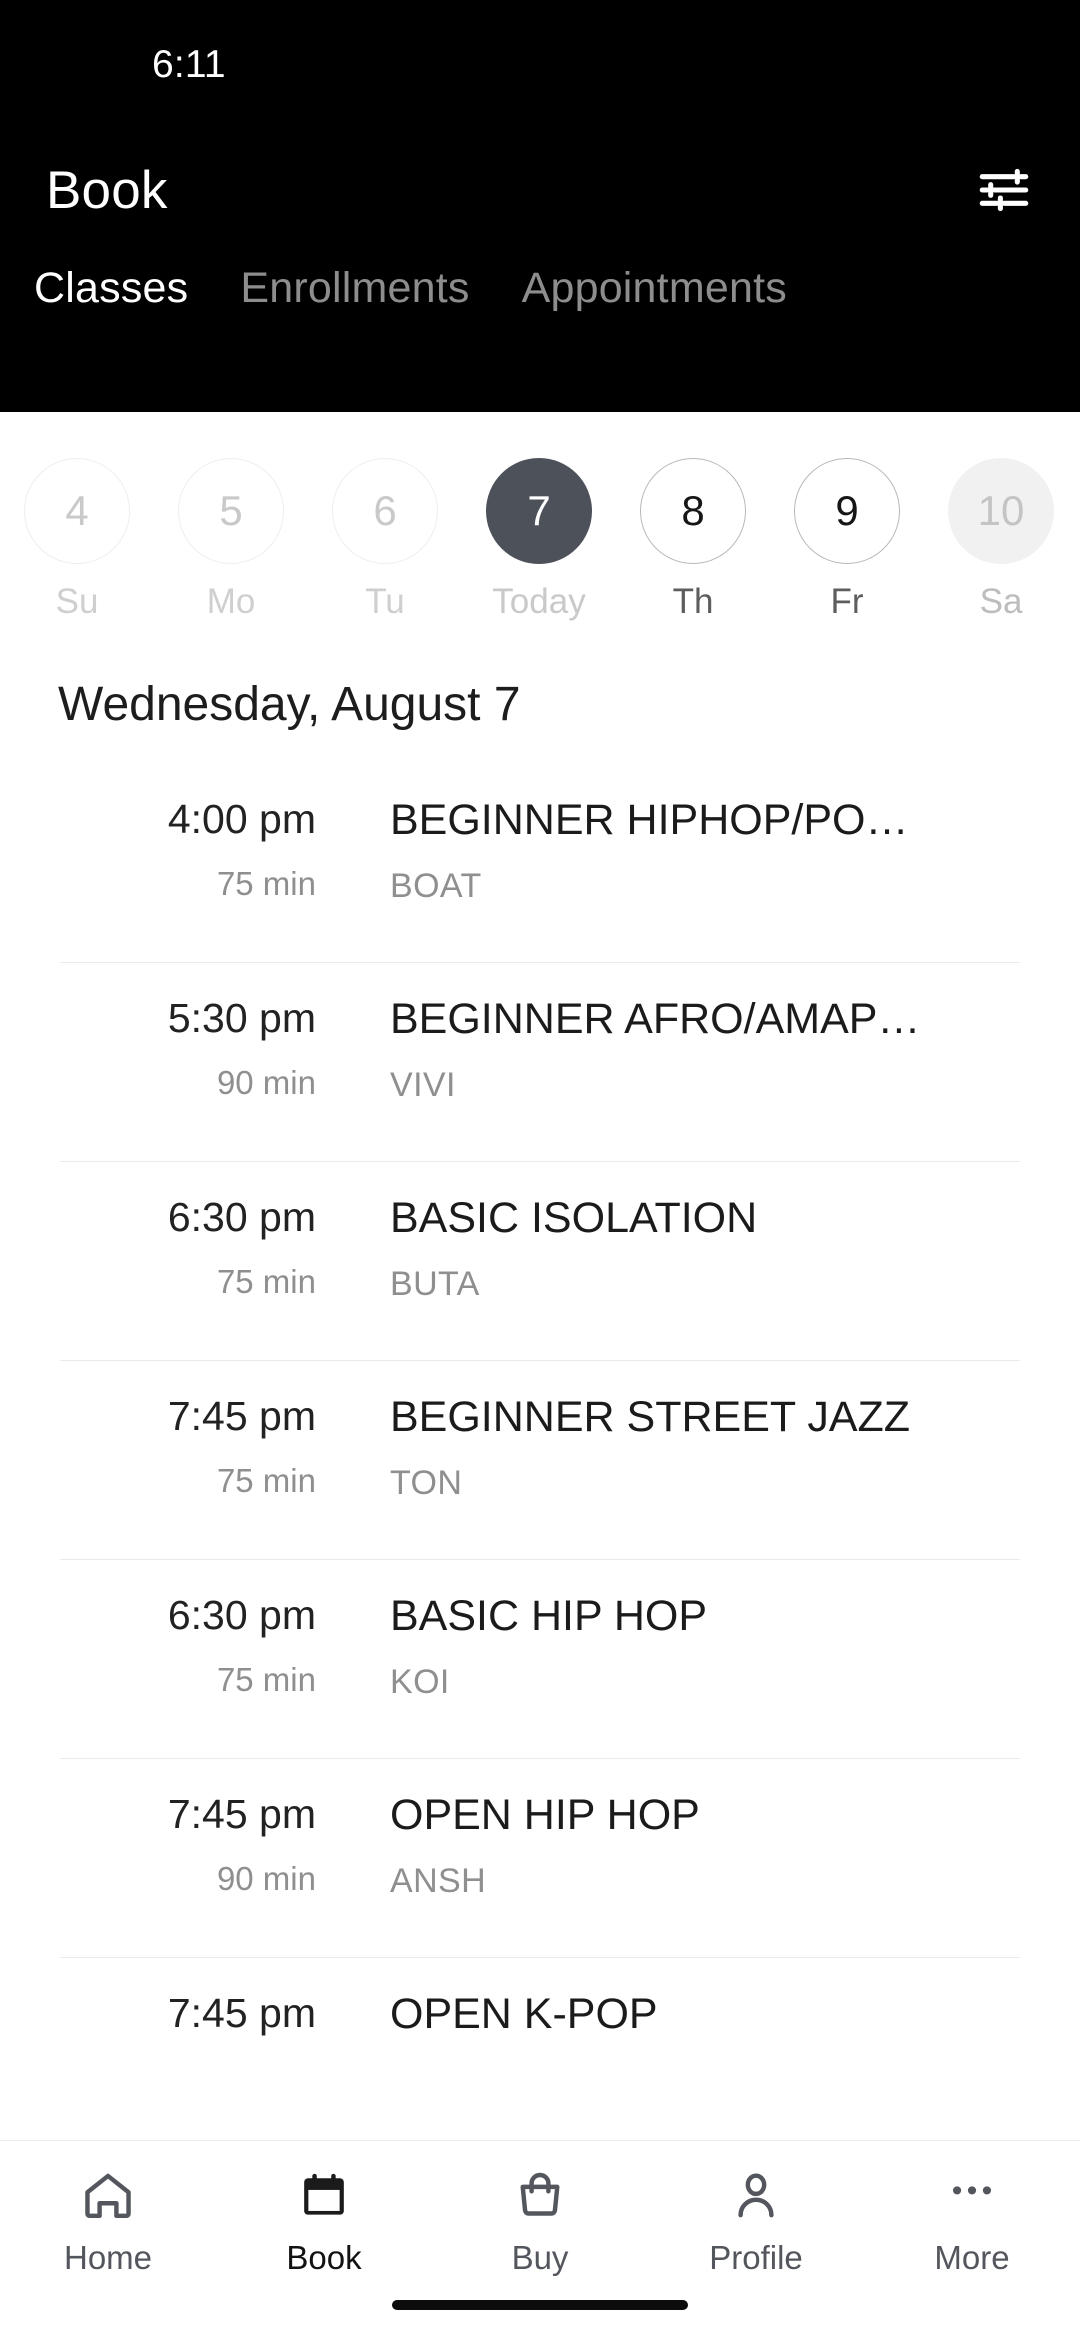 The width and height of the screenshot is (1080, 2340). What do you see at coordinates (972, 2257) in the screenshot?
I see `nav-label-more: More` at bounding box center [972, 2257].